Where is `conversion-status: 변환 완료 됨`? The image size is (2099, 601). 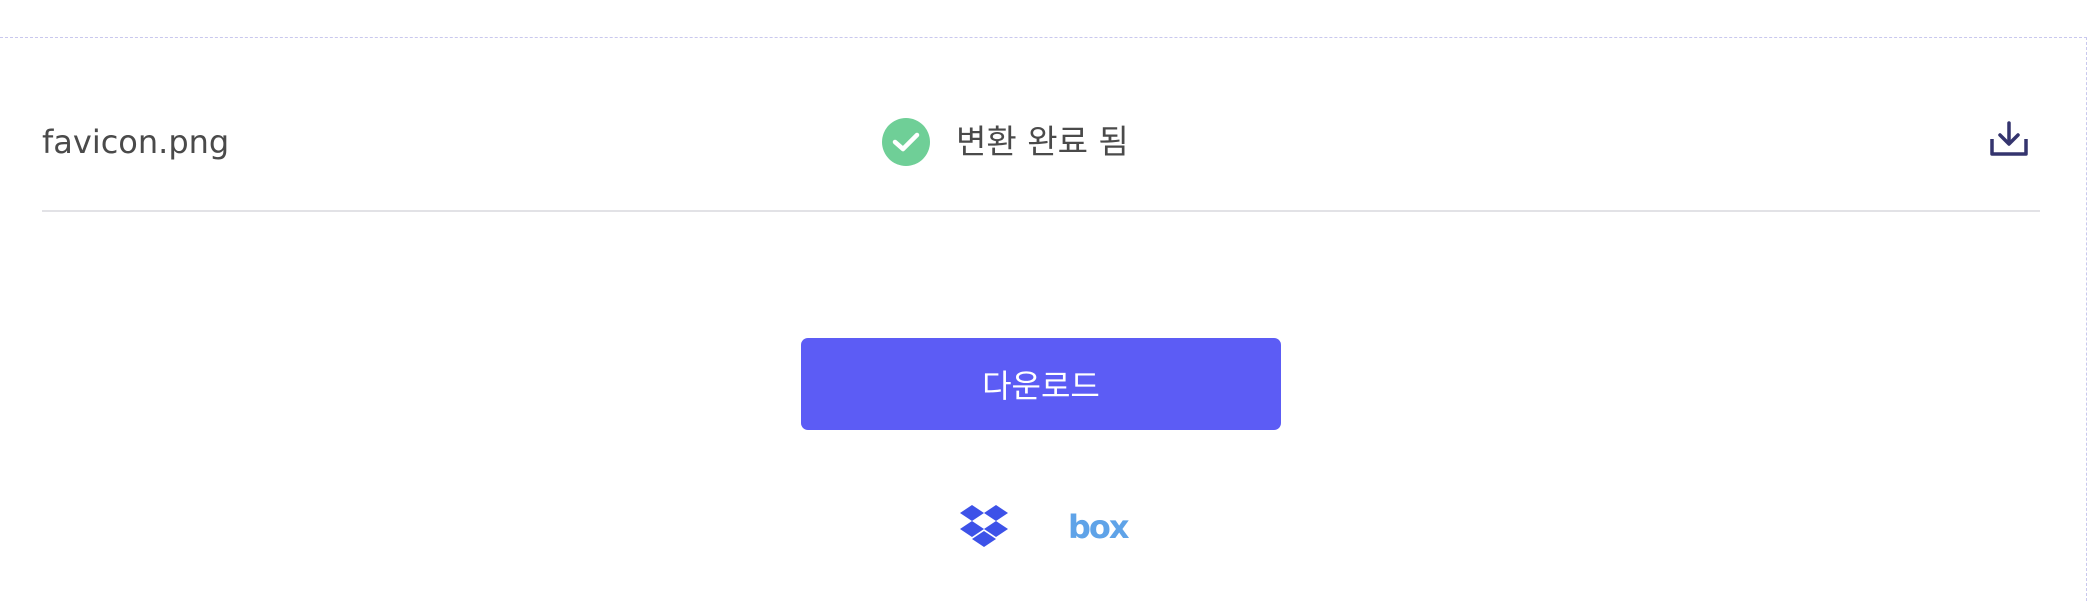
conversion-status: 변환 완료 됨 is located at coordinates (1005, 142).